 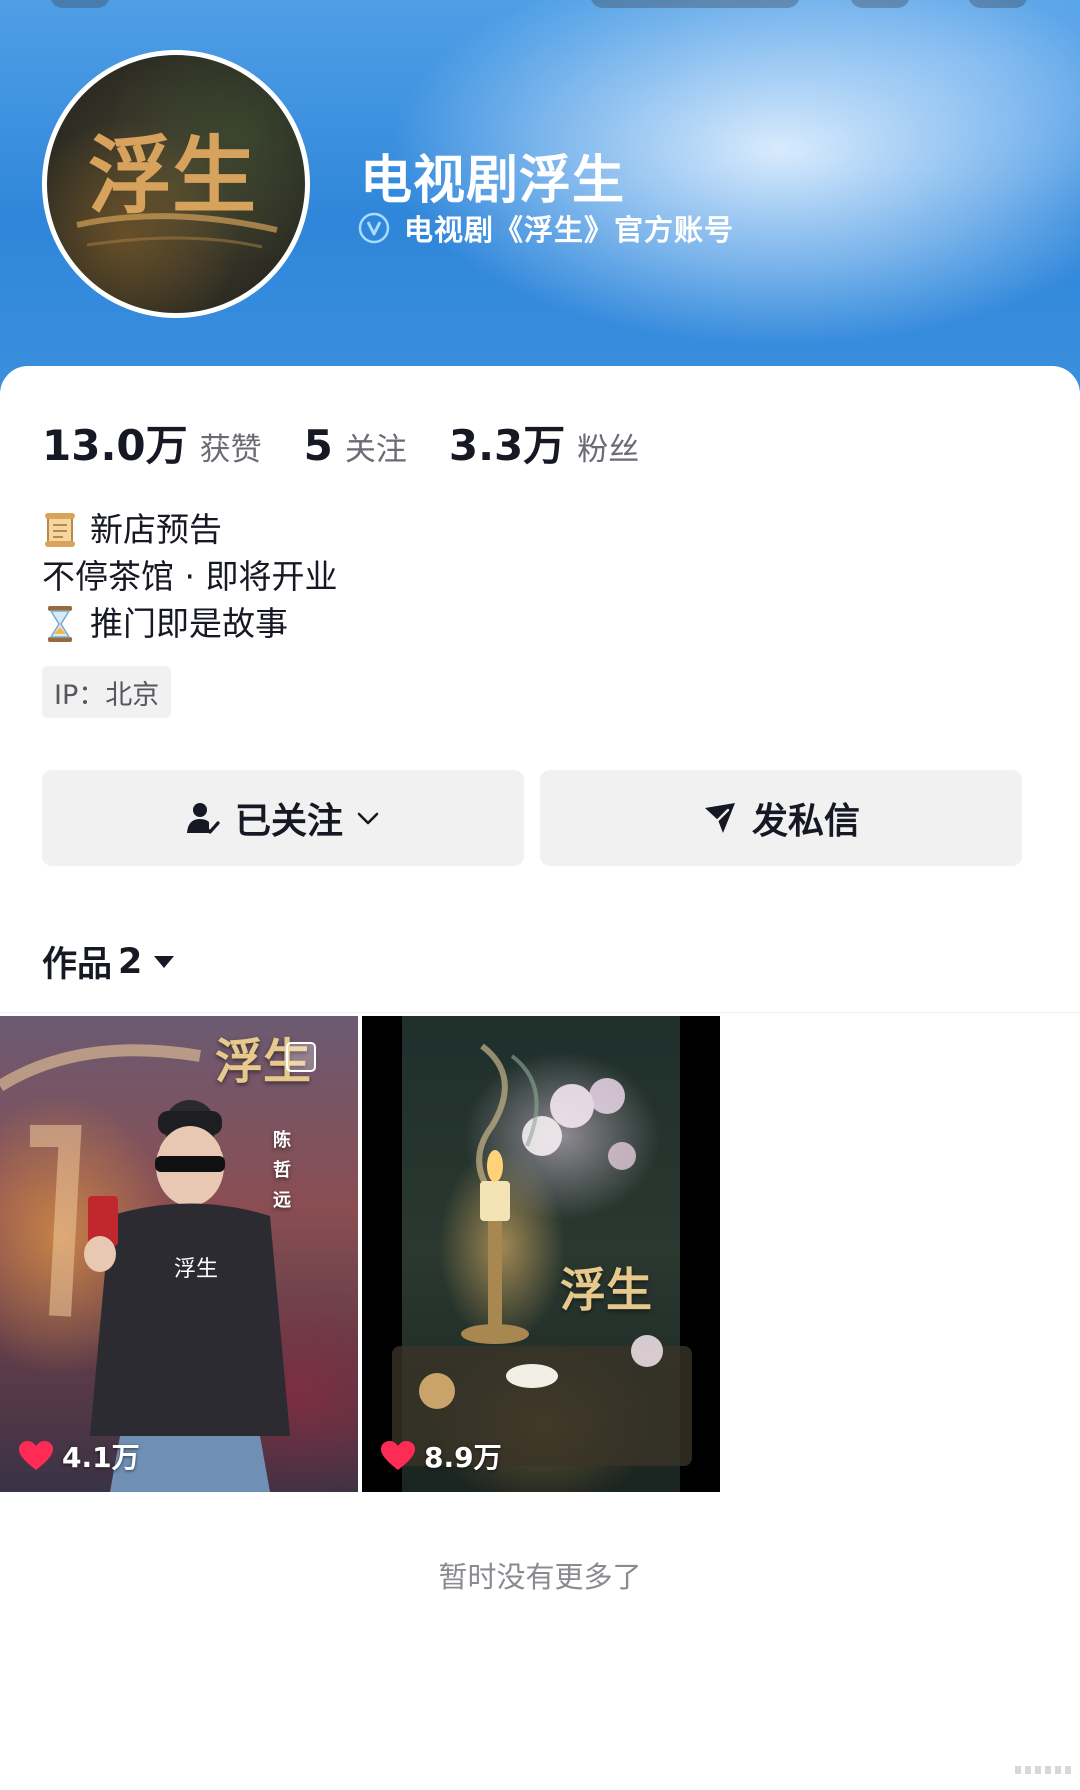 I want to click on stat-value: 5, so click(x=318, y=445).